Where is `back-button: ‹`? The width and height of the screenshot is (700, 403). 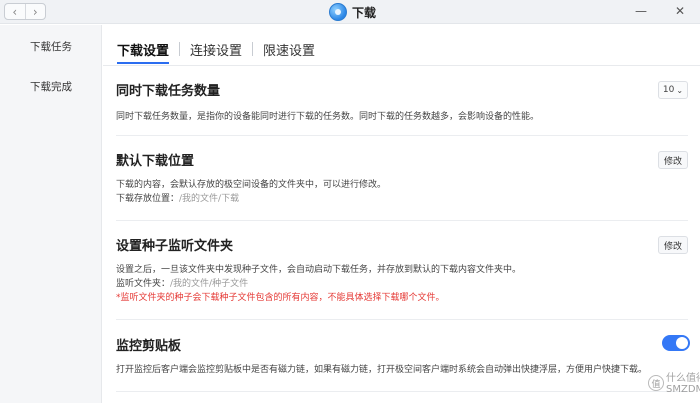
back-button: ‹ is located at coordinates (15, 11).